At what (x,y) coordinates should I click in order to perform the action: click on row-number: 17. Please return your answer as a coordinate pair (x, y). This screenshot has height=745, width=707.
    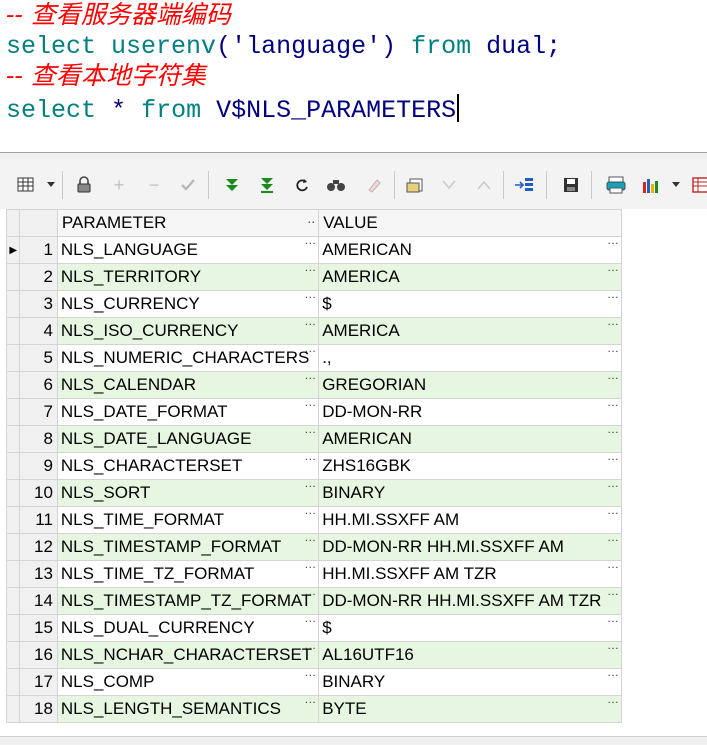
    Looking at the image, I should click on (38, 682).